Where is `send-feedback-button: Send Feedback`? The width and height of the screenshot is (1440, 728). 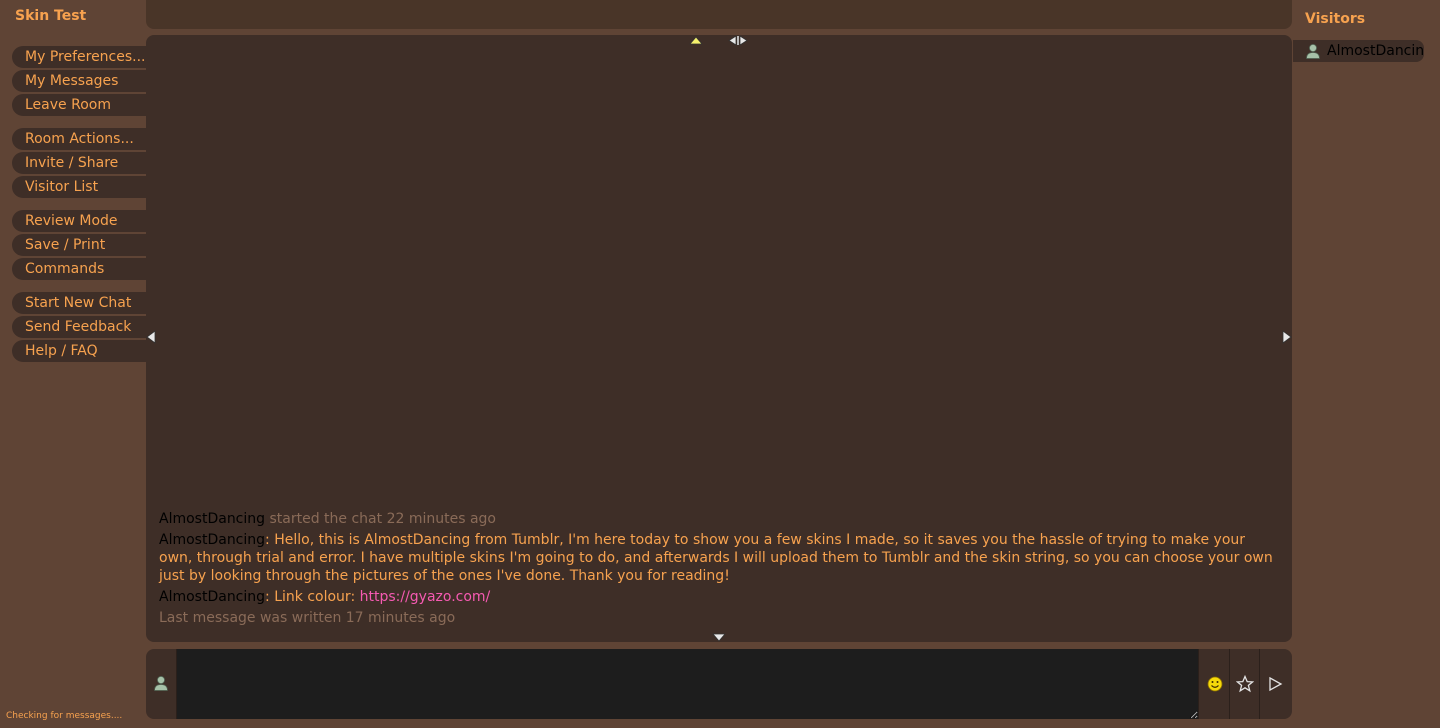
send-feedback-button: Send Feedback is located at coordinates (79, 327).